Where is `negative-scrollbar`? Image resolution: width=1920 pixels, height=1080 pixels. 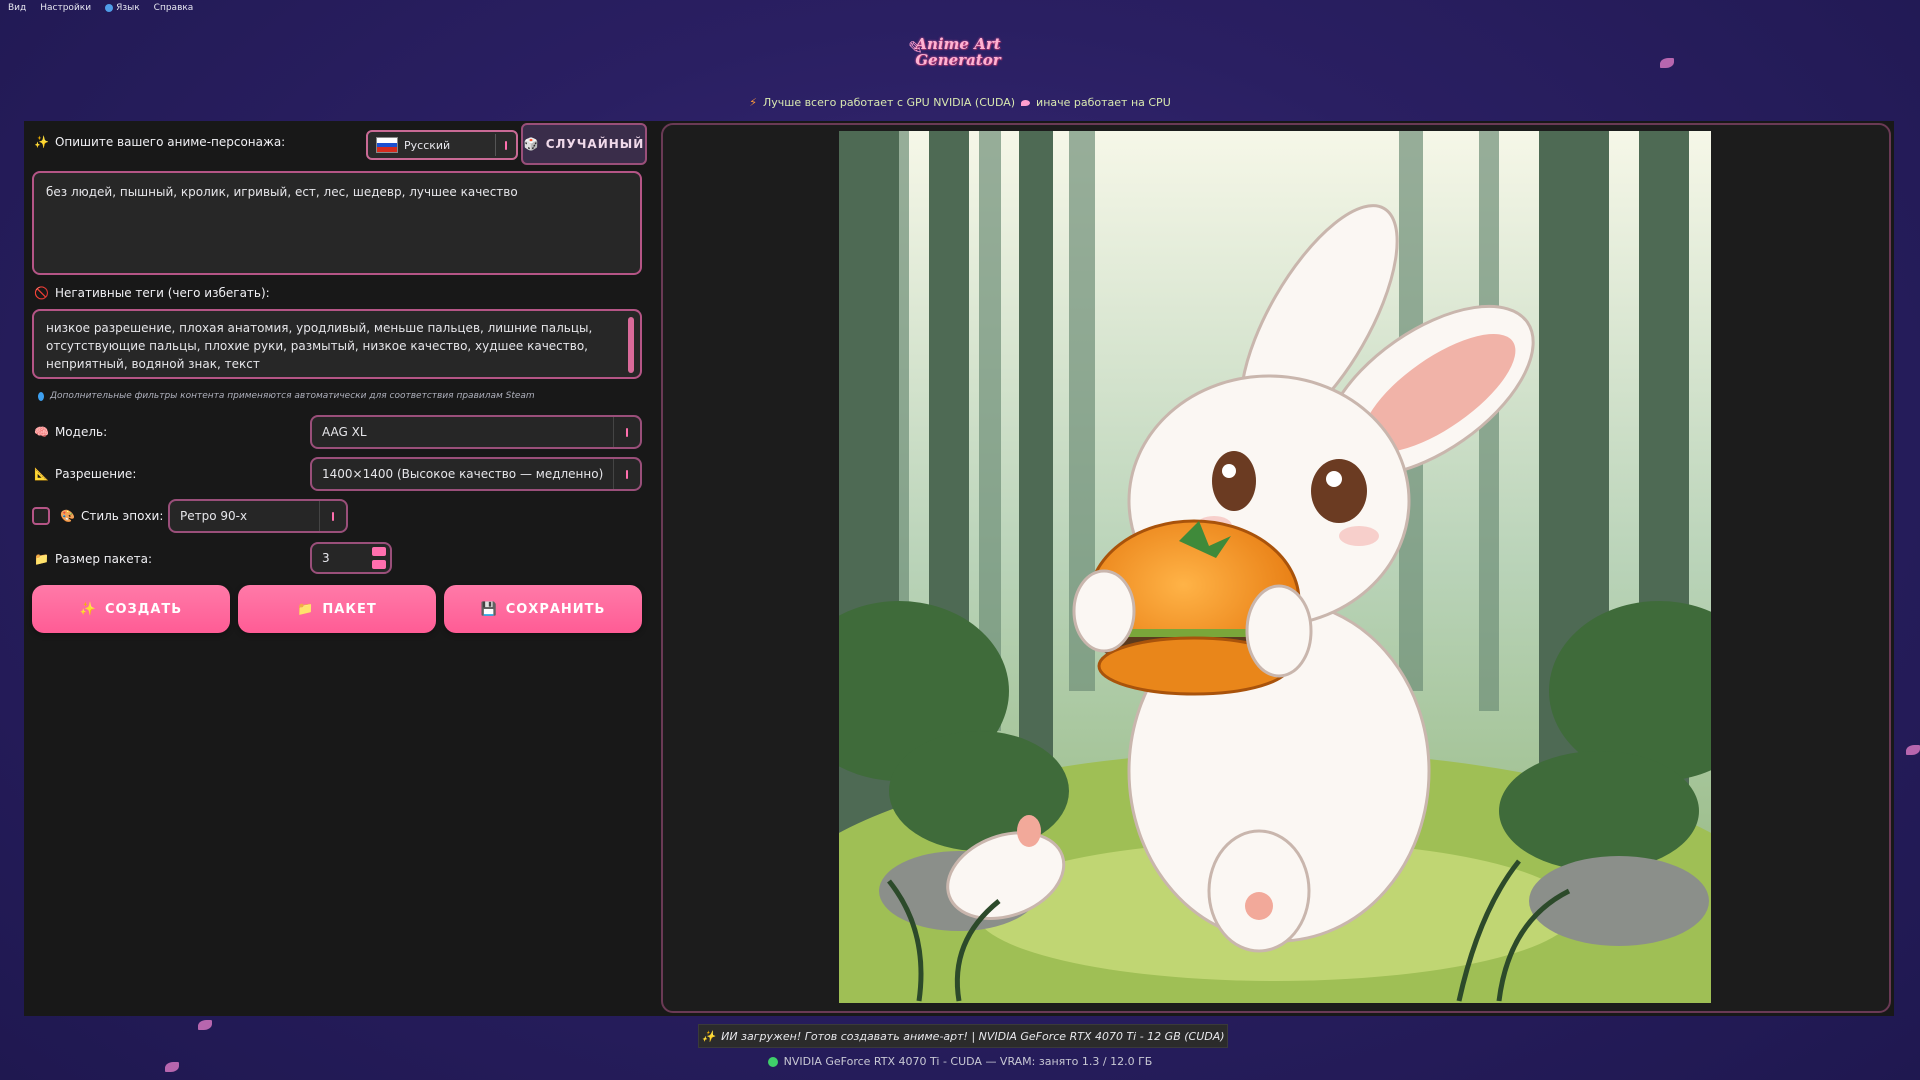
negative-scrollbar is located at coordinates (631, 345).